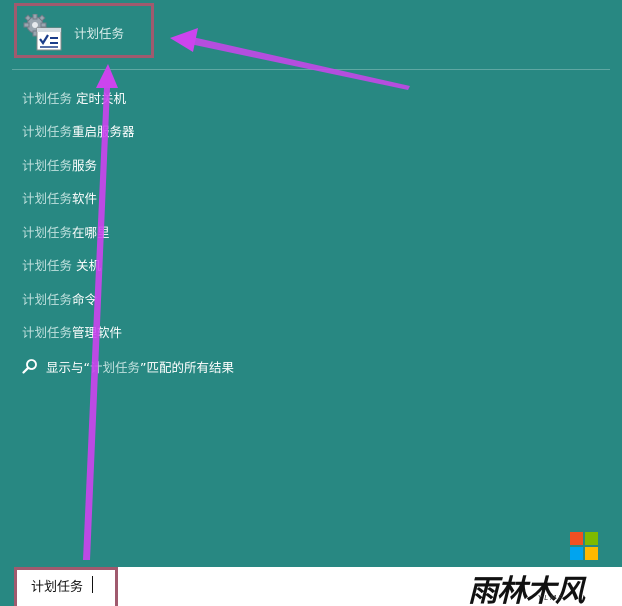 This screenshot has height=606, width=622. I want to click on task-scheduler-icon, so click(42, 32).